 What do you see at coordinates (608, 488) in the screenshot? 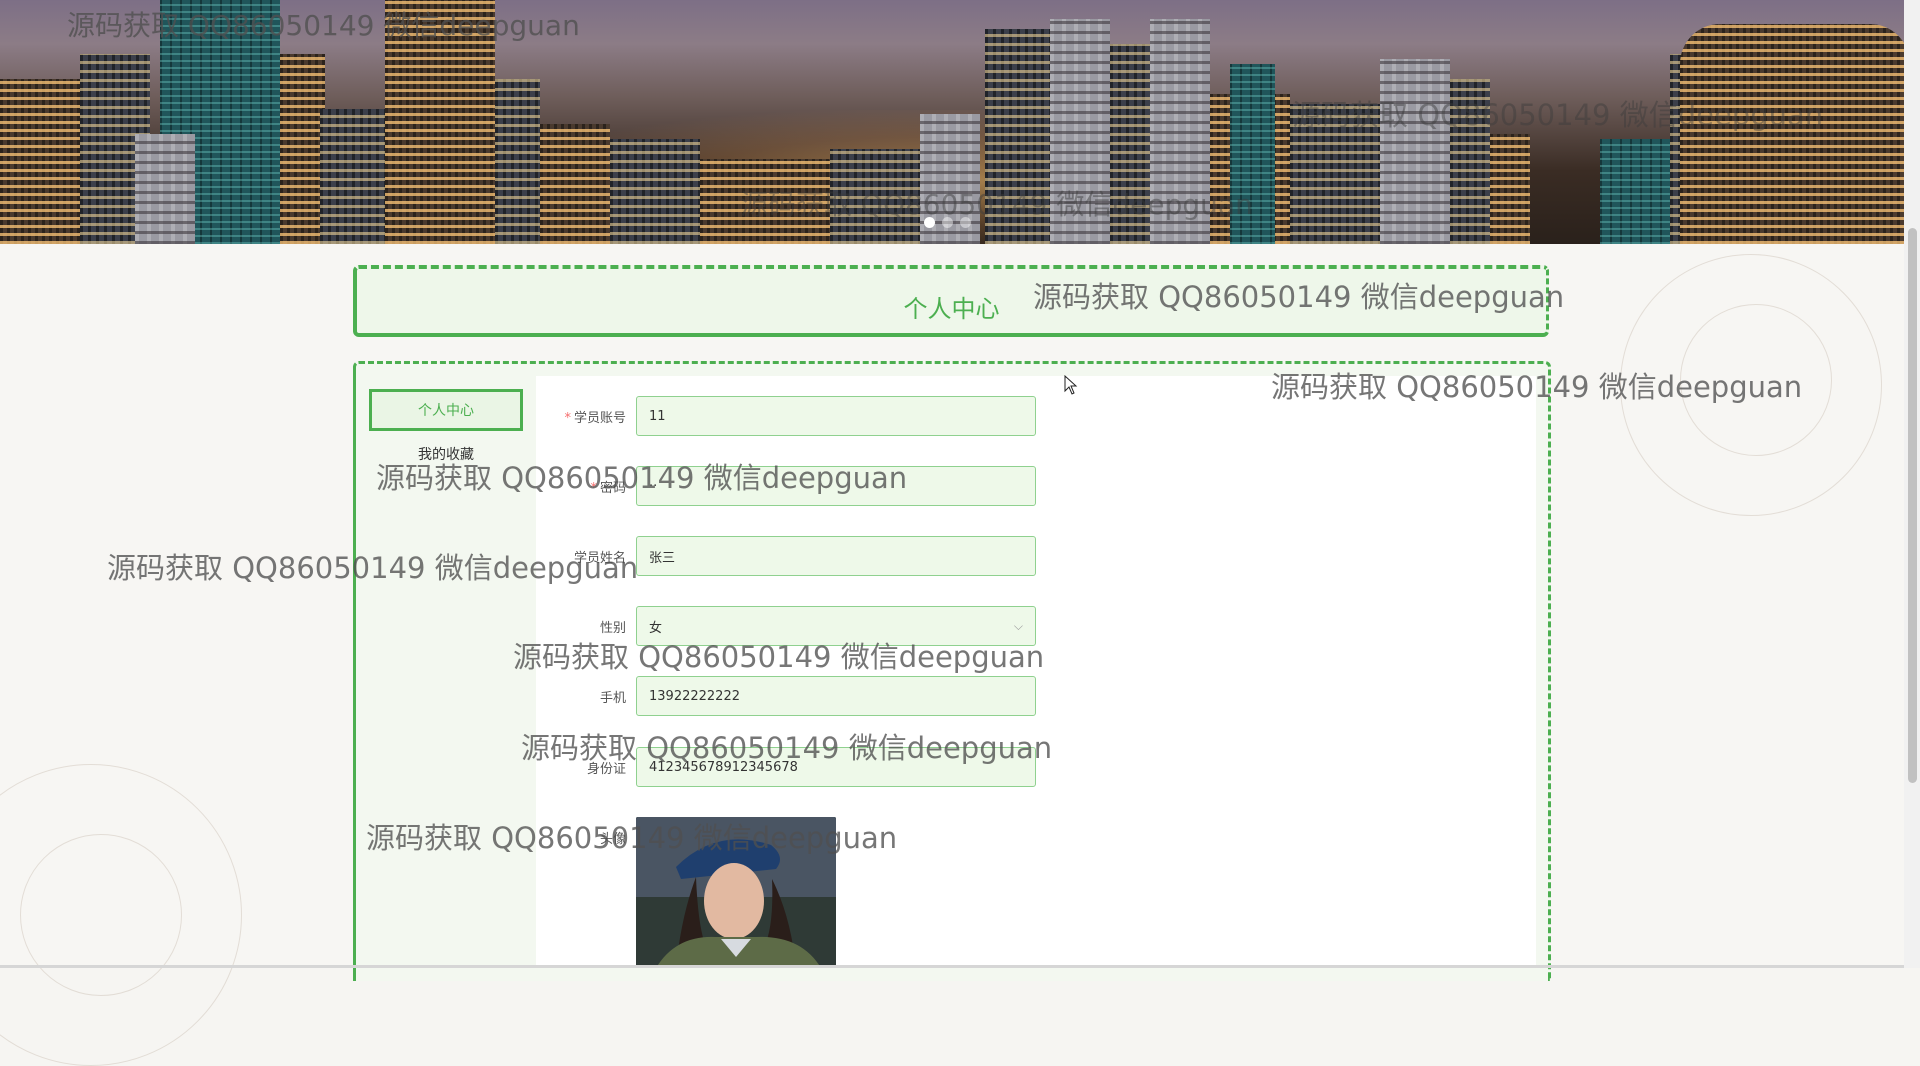
I see `password-label: * 密码` at bounding box center [608, 488].